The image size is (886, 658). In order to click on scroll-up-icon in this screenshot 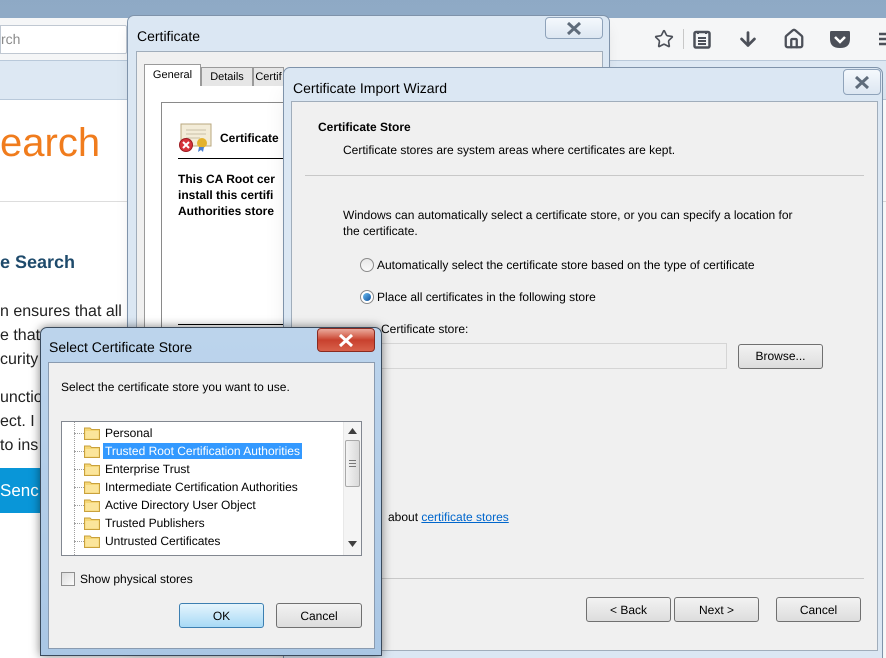, I will do `click(352, 431)`.